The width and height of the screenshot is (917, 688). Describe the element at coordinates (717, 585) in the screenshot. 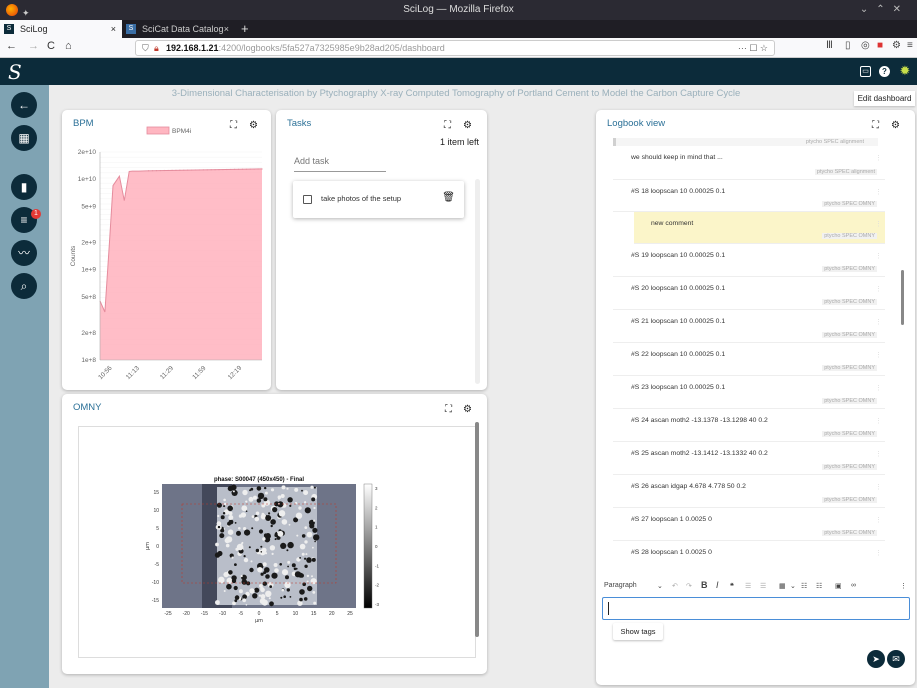

I see `italic-icon: I` at that location.